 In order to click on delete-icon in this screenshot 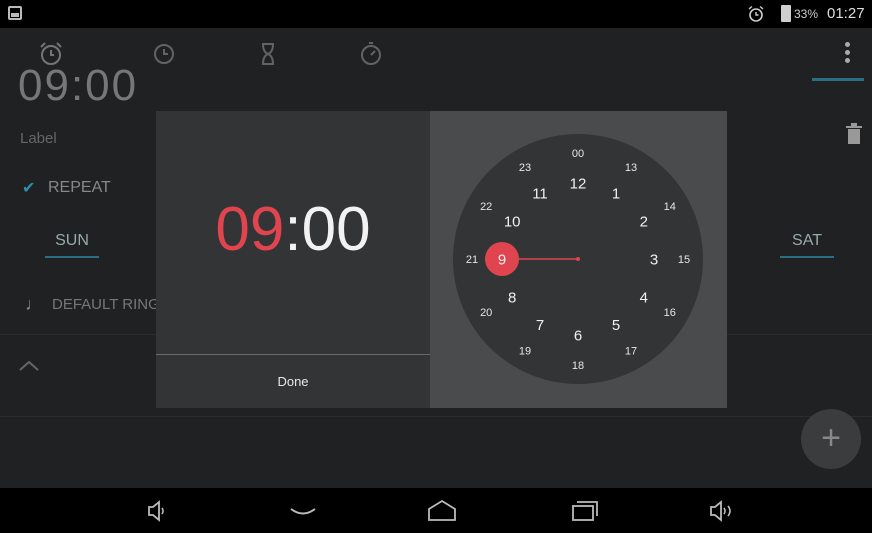, I will do `click(854, 134)`.